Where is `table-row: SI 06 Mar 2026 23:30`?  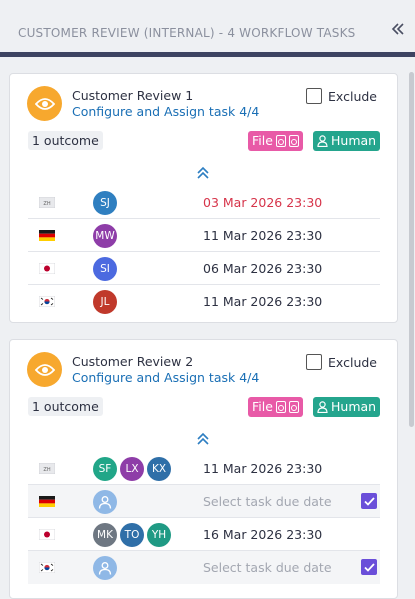 table-row: SI 06 Mar 2026 23:30 is located at coordinates (204, 268).